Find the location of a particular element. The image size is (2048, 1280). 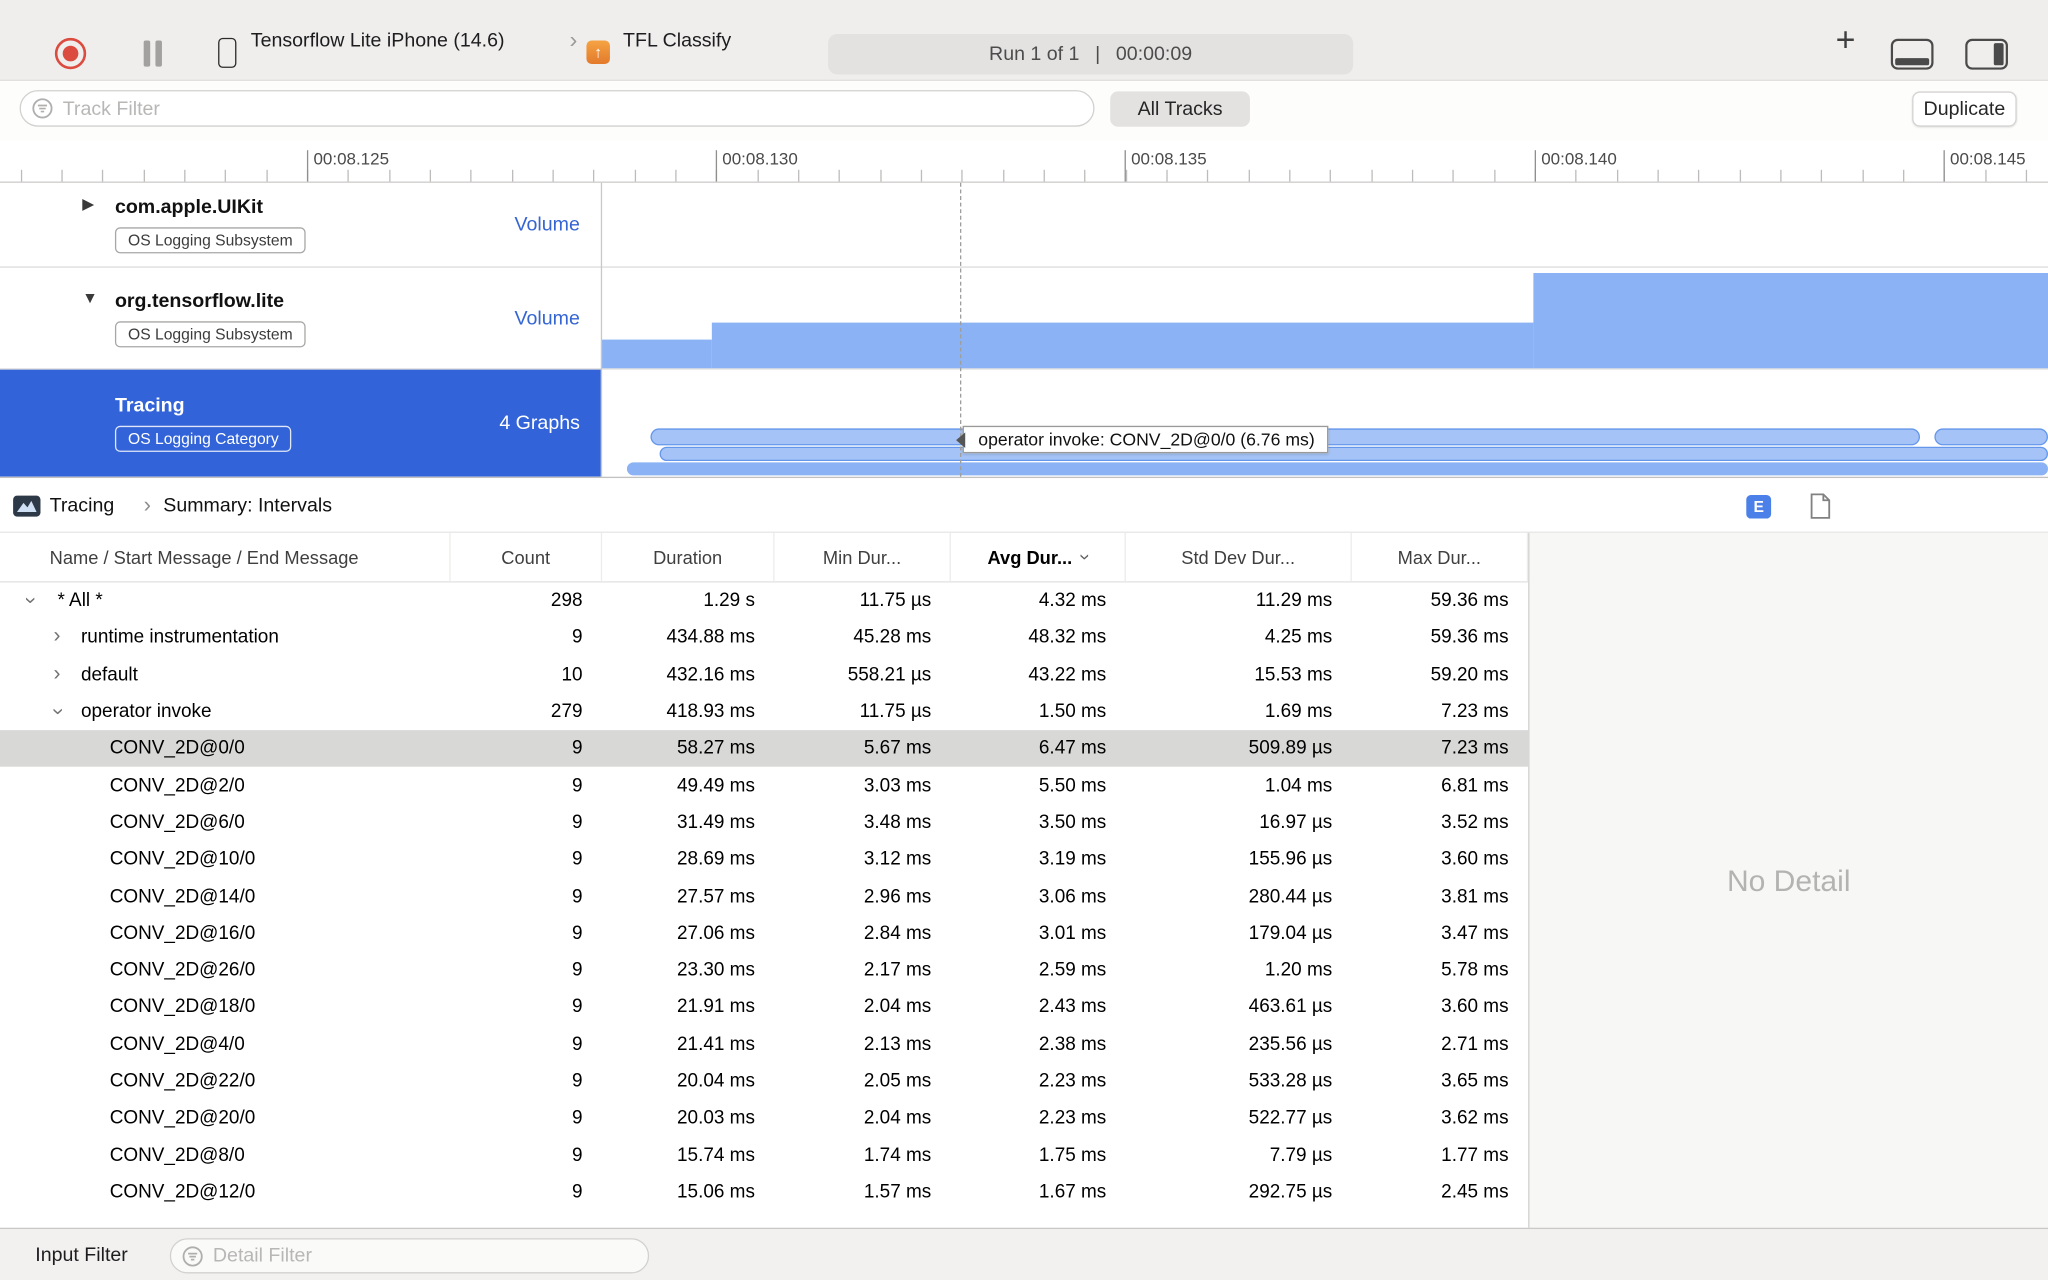

input-filter-label: Input Filter is located at coordinates (81, 1254).